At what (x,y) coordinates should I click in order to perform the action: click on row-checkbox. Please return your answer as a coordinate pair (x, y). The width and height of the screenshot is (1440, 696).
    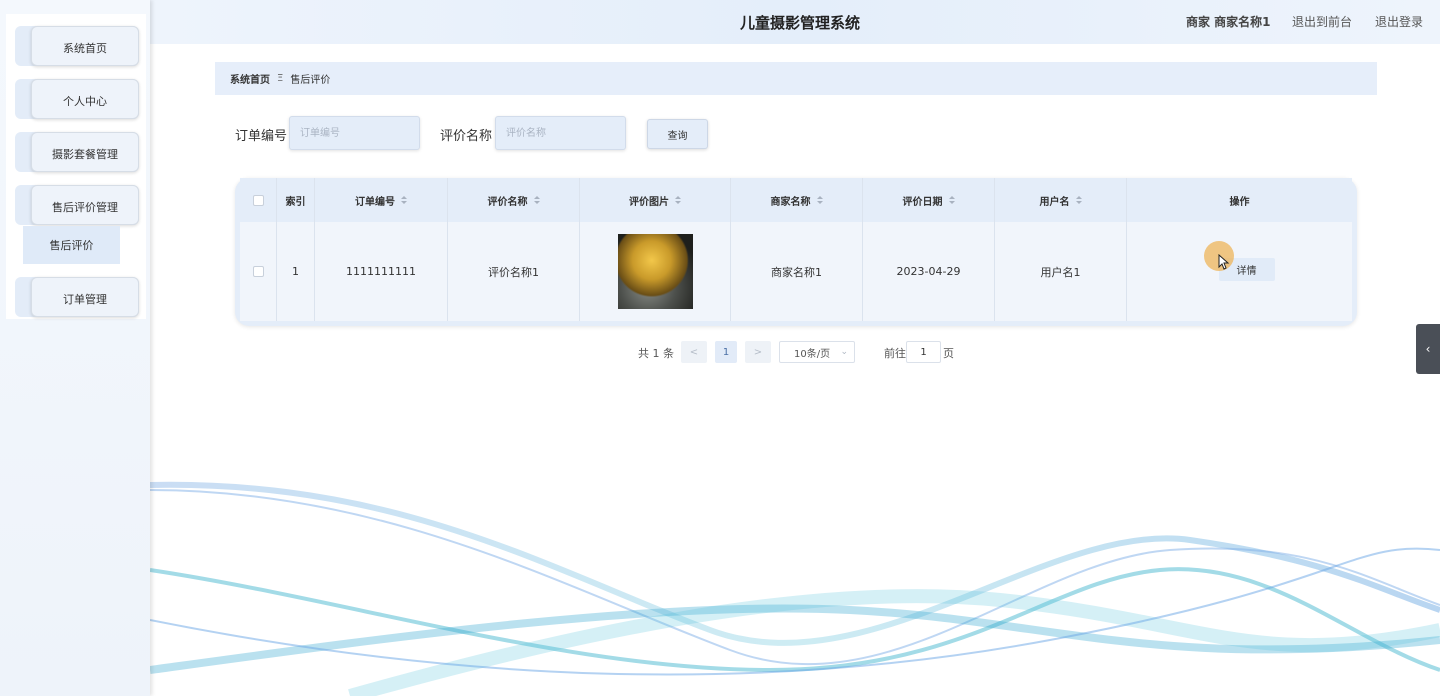
    Looking at the image, I should click on (258, 271).